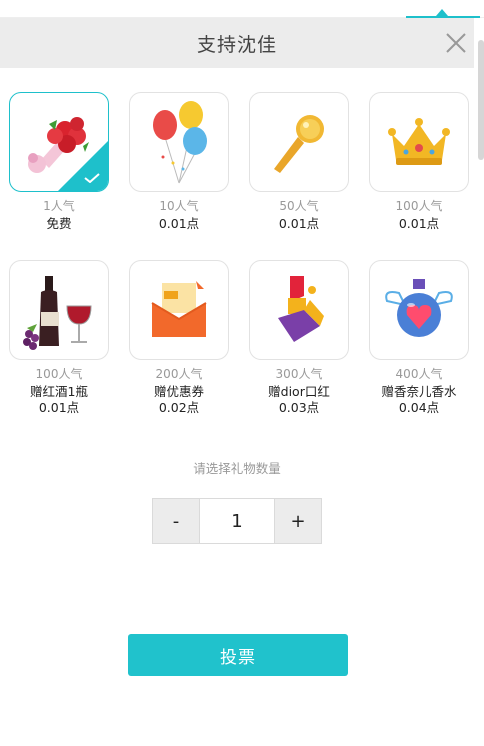 This screenshot has height=746, width=484. I want to click on gift-item-coupon: 200人气 赠优惠券 0.02点, so click(179, 338).